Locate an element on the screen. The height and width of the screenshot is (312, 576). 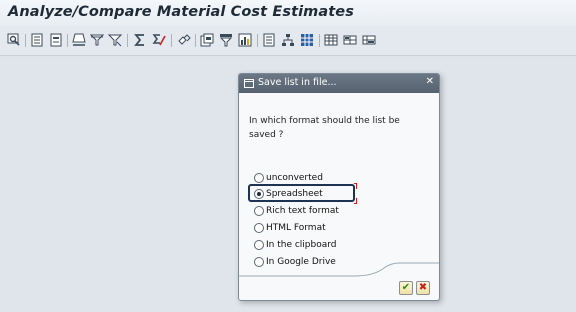
option-html-format: HTML Format is located at coordinates (290, 227).